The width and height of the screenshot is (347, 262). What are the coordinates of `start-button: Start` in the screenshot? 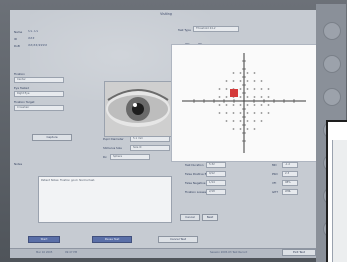 It's located at (44, 239).